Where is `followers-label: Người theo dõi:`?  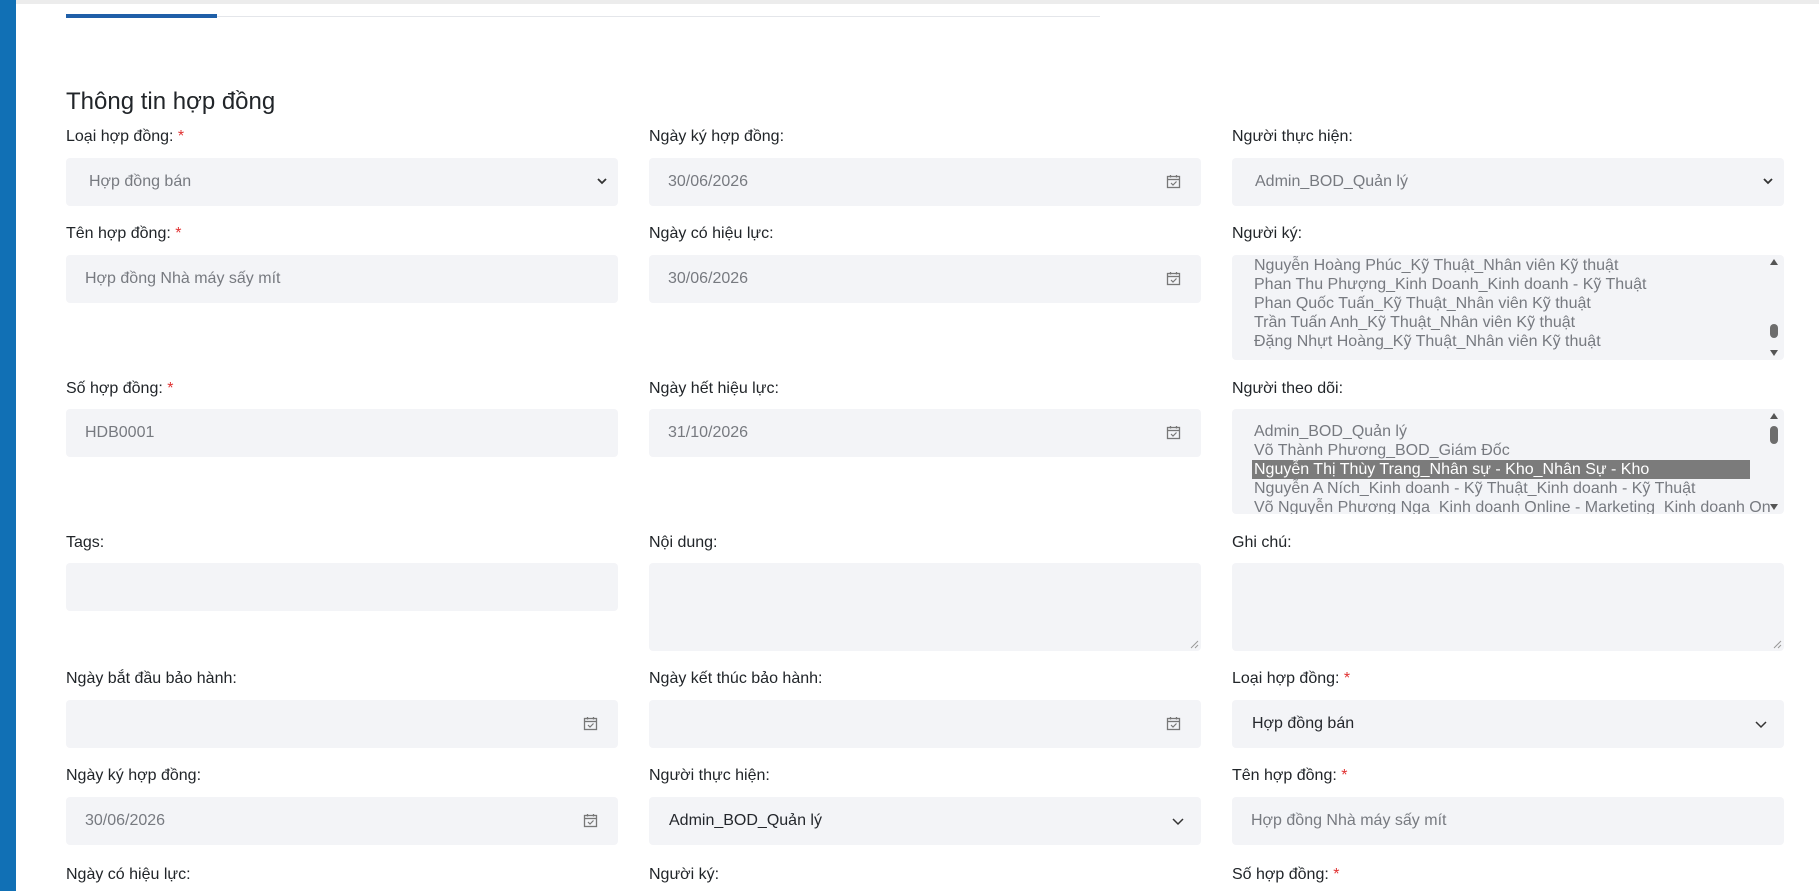 followers-label: Người theo dõi: is located at coordinates (1288, 388).